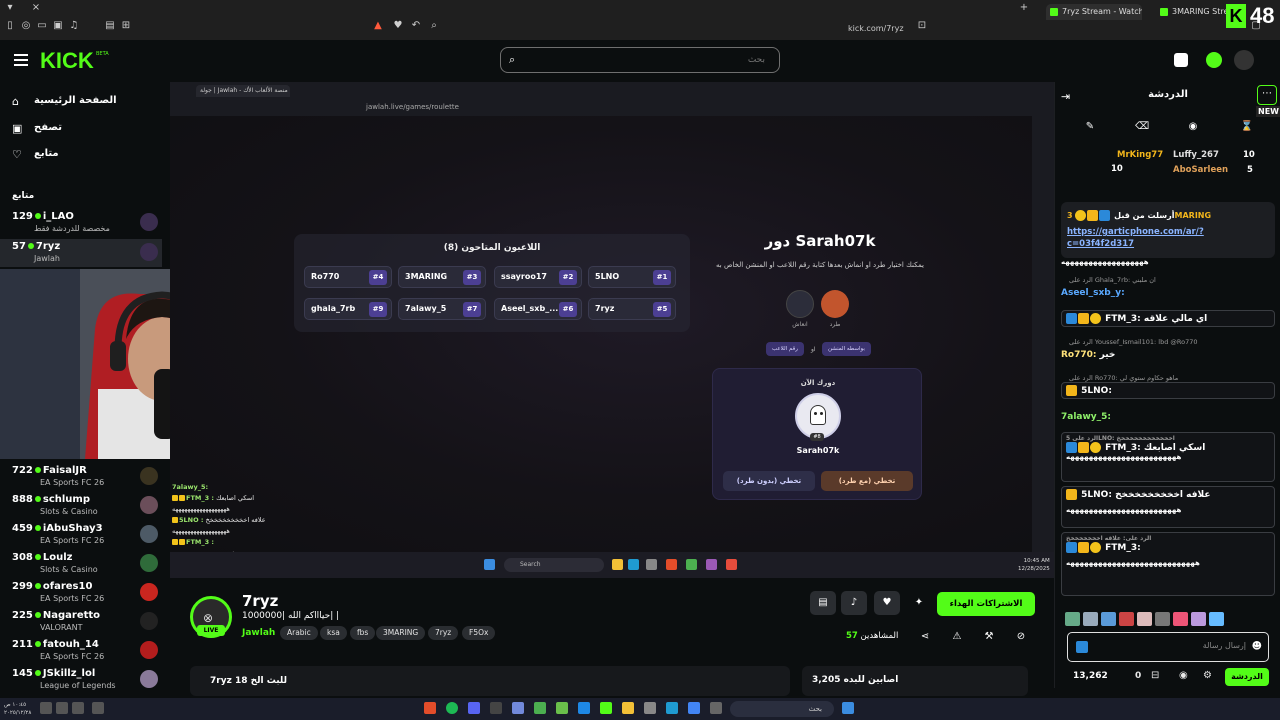  Describe the element at coordinates (672, 708) in the screenshot. I see `edge-icon` at that location.